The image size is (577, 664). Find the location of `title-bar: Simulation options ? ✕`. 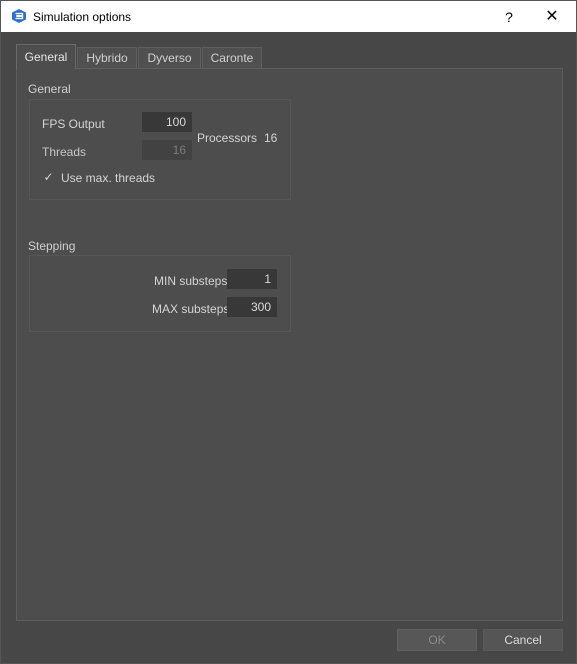

title-bar: Simulation options ? ✕ is located at coordinates (288, 16).